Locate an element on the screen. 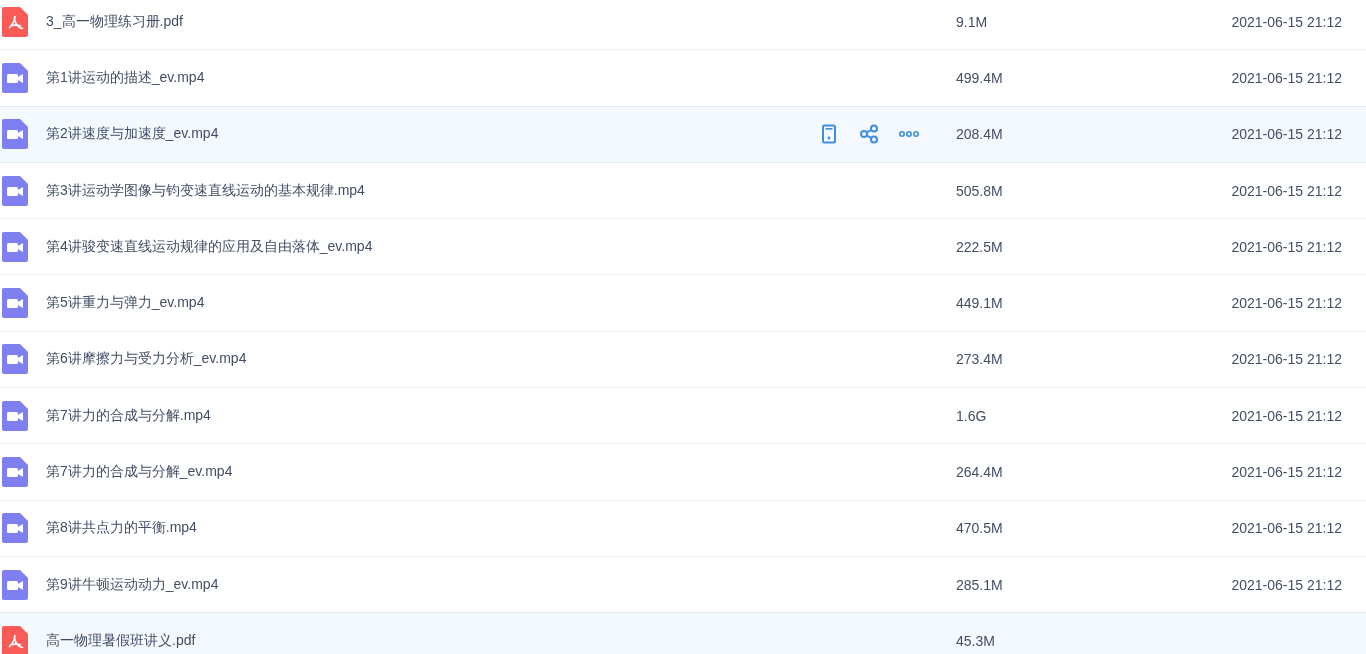 This screenshot has width=1366, height=654. file-size: 285.1M is located at coordinates (980, 584).